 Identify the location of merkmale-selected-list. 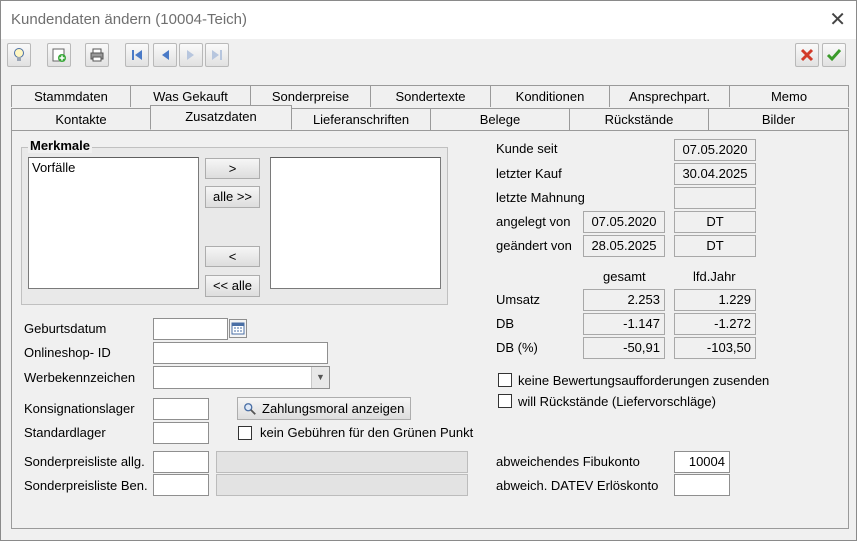
(355, 223).